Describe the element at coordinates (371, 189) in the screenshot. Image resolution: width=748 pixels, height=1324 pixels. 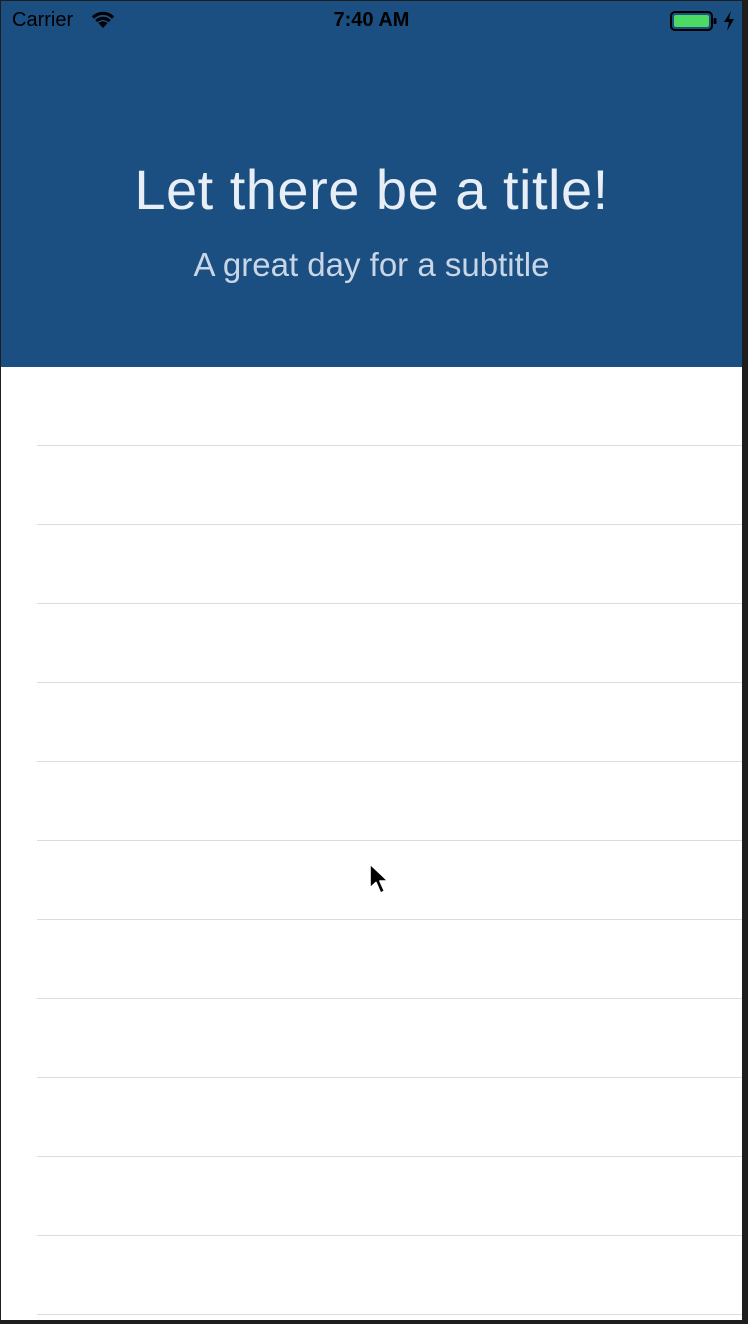
I see `page-title: Let there be a title!` at that location.